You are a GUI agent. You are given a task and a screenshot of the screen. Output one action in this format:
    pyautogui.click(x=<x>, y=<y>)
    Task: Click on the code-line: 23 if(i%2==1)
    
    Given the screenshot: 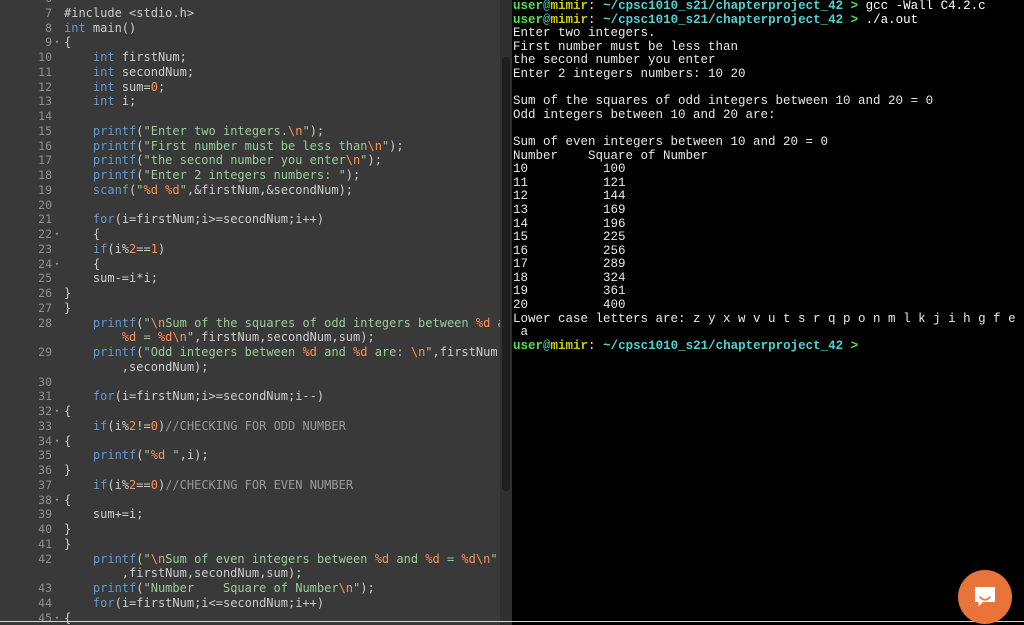 What is the action you would take?
    pyautogui.click(x=256, y=249)
    